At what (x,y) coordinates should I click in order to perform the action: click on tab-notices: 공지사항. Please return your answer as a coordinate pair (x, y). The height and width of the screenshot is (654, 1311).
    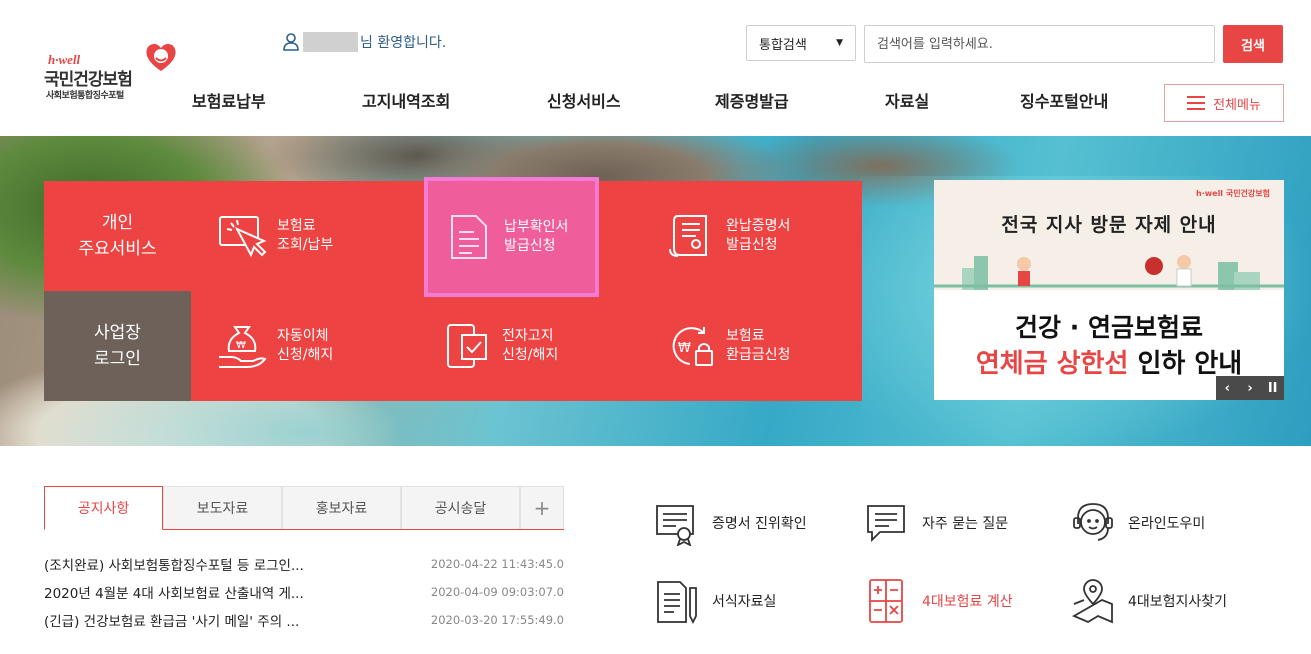
    Looking at the image, I should click on (103, 508).